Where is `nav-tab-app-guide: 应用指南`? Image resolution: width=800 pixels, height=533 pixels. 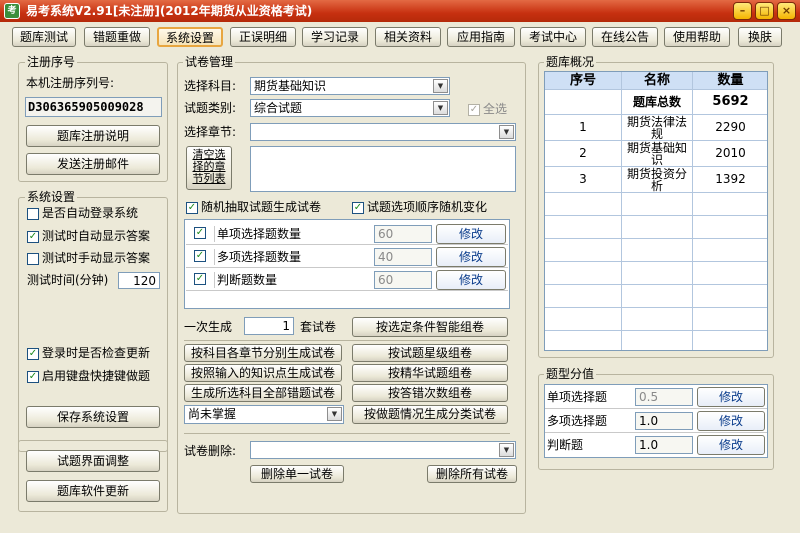 nav-tab-app-guide: 应用指南 is located at coordinates (481, 37).